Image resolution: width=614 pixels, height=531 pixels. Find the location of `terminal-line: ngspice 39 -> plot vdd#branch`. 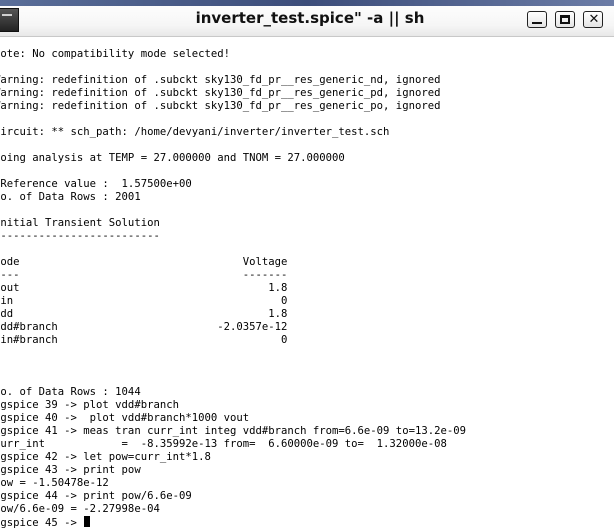

terminal-line: ngspice 39 -> plot vdd#branch is located at coordinates (89, 405).